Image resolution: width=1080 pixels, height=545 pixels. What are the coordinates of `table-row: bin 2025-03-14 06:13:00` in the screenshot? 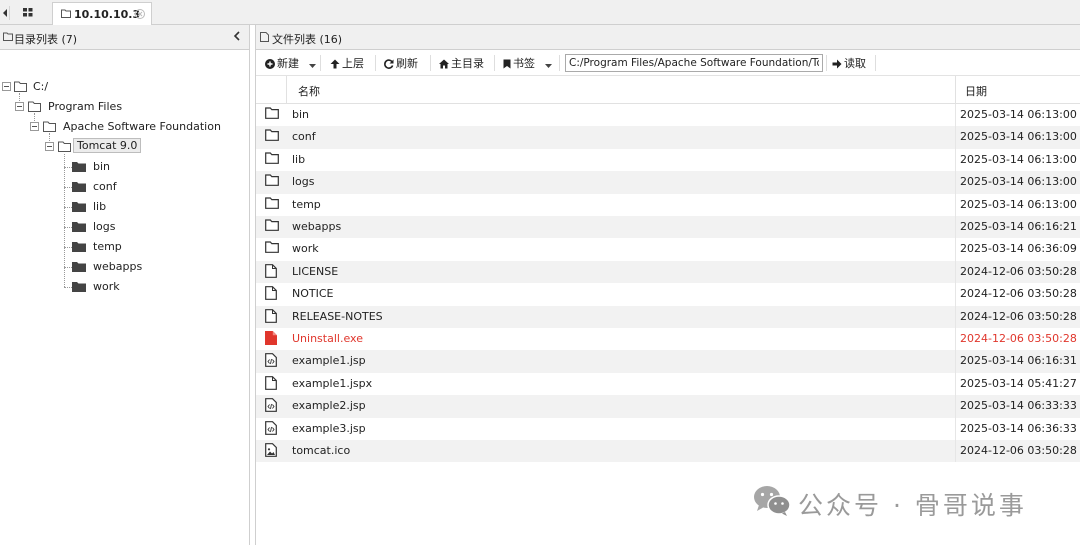 It's located at (668, 115).